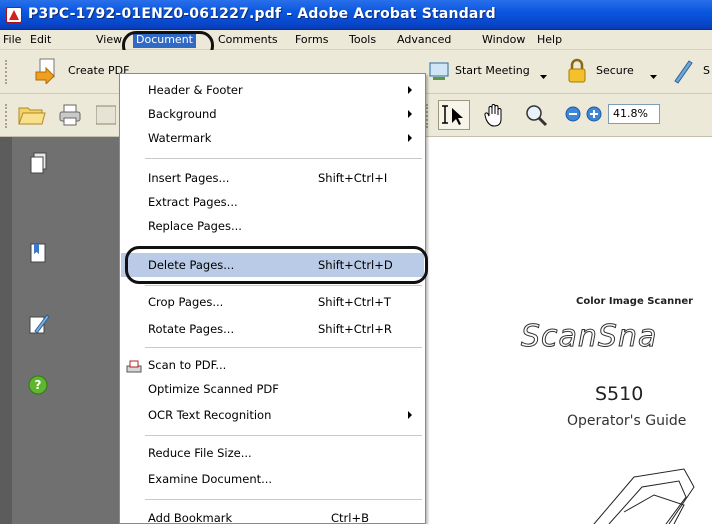 This screenshot has width=712, height=524. Describe the element at coordinates (350, 517) in the screenshot. I see `menu-item-shortcut: Ctrl+B` at that location.